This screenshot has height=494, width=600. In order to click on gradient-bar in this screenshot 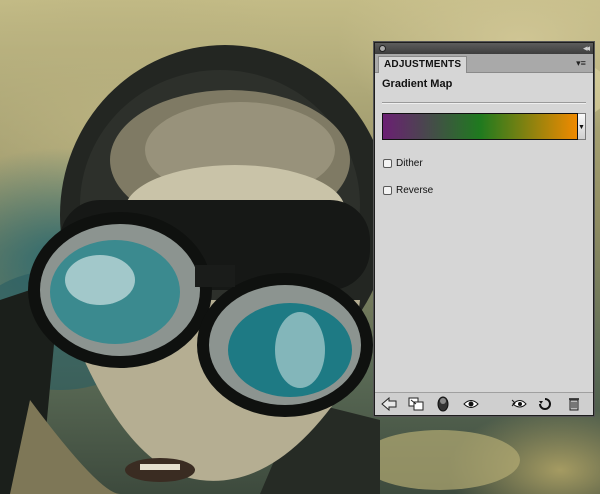, I will do `click(480, 126)`.